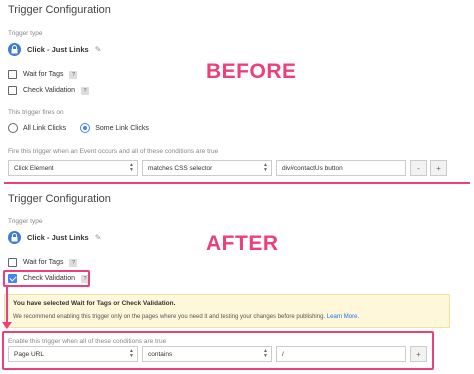 The image size is (474, 374). I want to click on radio-some-link-clicks: Some Link Clicks, so click(114, 128).